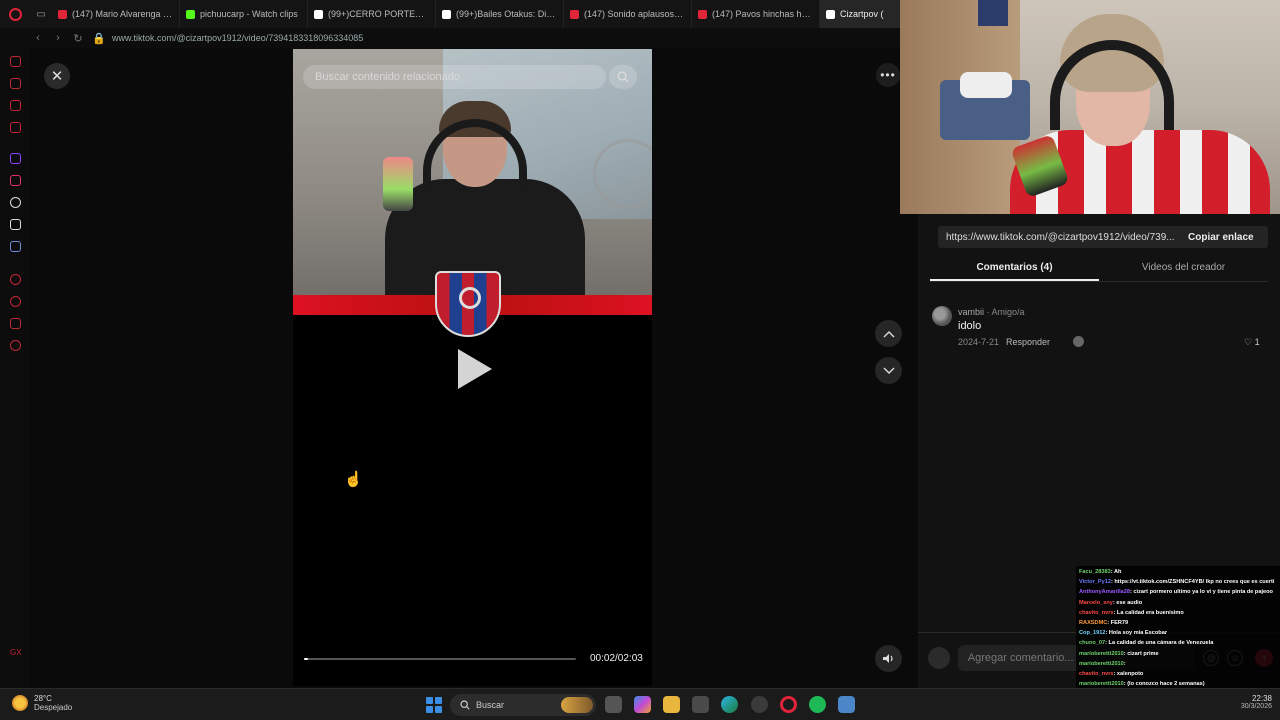 The height and width of the screenshot is (720, 1280). I want to click on close-icon: ✕, so click(57, 76).